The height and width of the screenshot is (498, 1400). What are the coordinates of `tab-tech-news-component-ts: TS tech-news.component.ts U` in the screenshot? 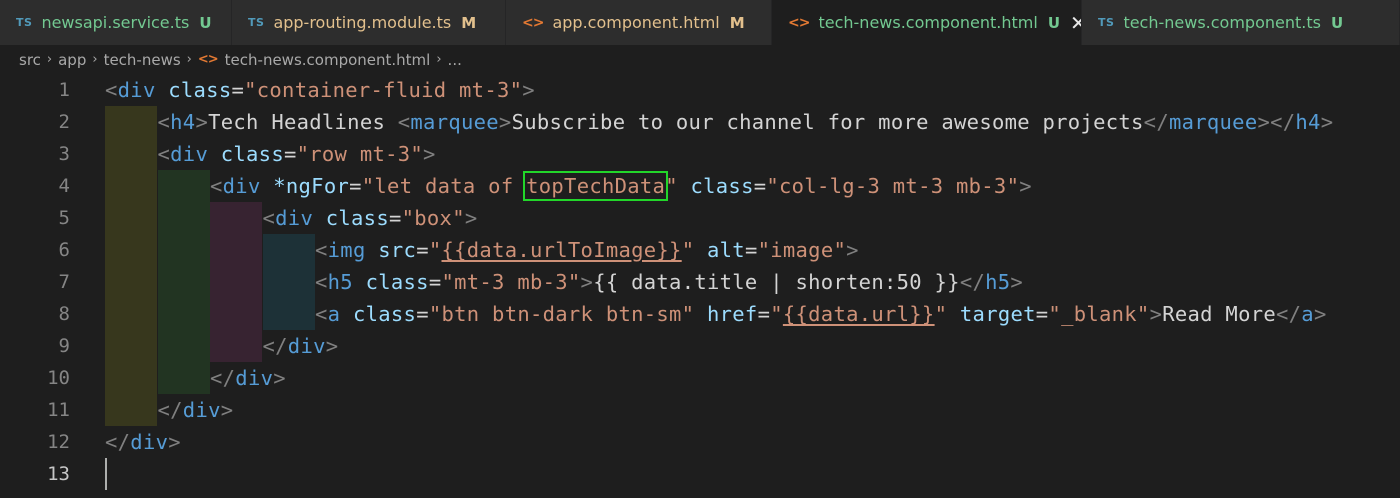 It's located at (1241, 22).